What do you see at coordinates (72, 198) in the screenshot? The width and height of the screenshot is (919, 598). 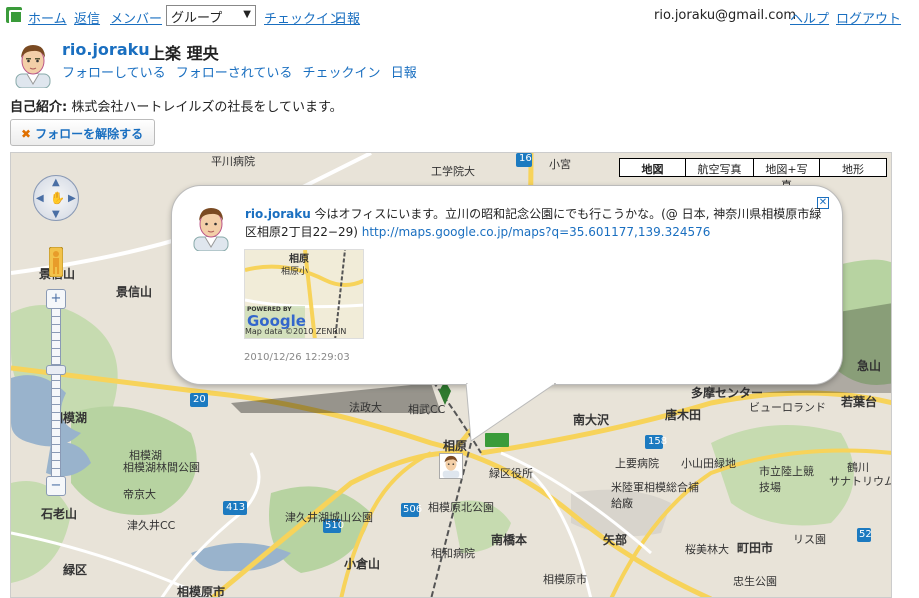 I see `pan-right-icon: ▶` at bounding box center [72, 198].